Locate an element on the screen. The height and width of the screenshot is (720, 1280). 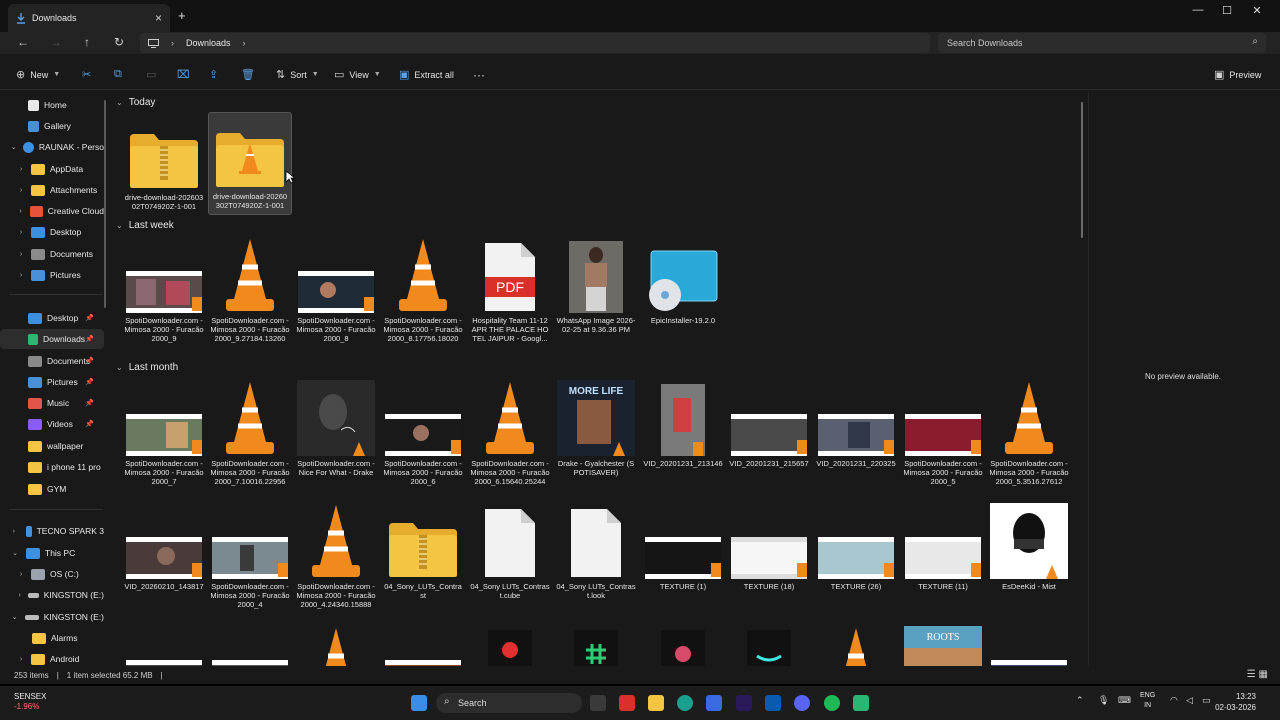
sidebar-item-os-c: › OS (C:) is located at coordinates (52, 574).